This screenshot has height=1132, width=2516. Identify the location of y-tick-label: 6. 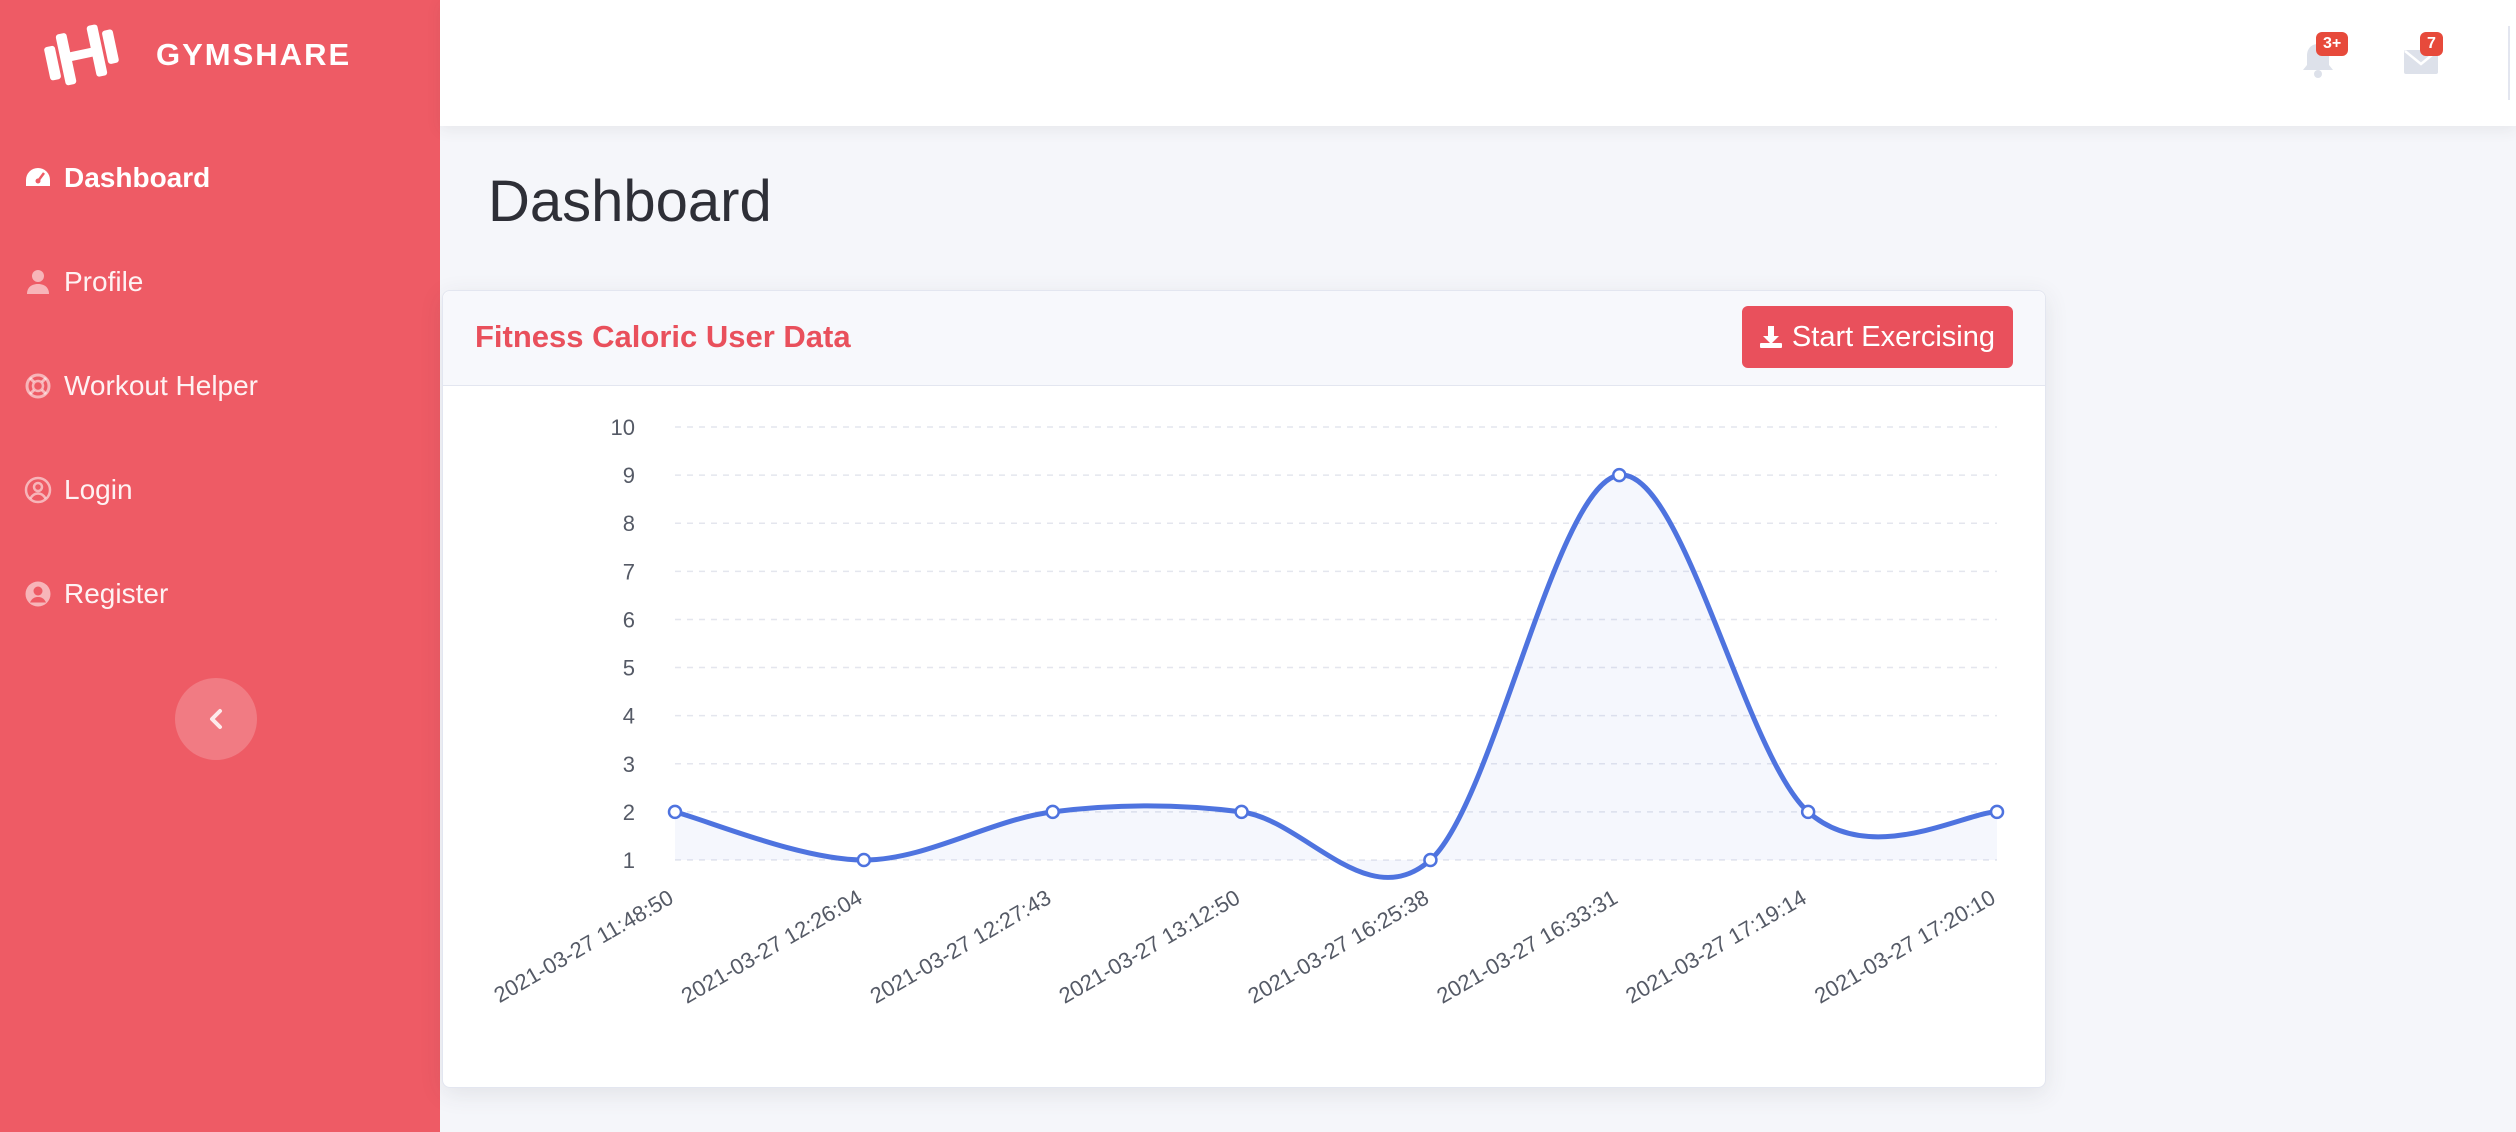
(629, 619).